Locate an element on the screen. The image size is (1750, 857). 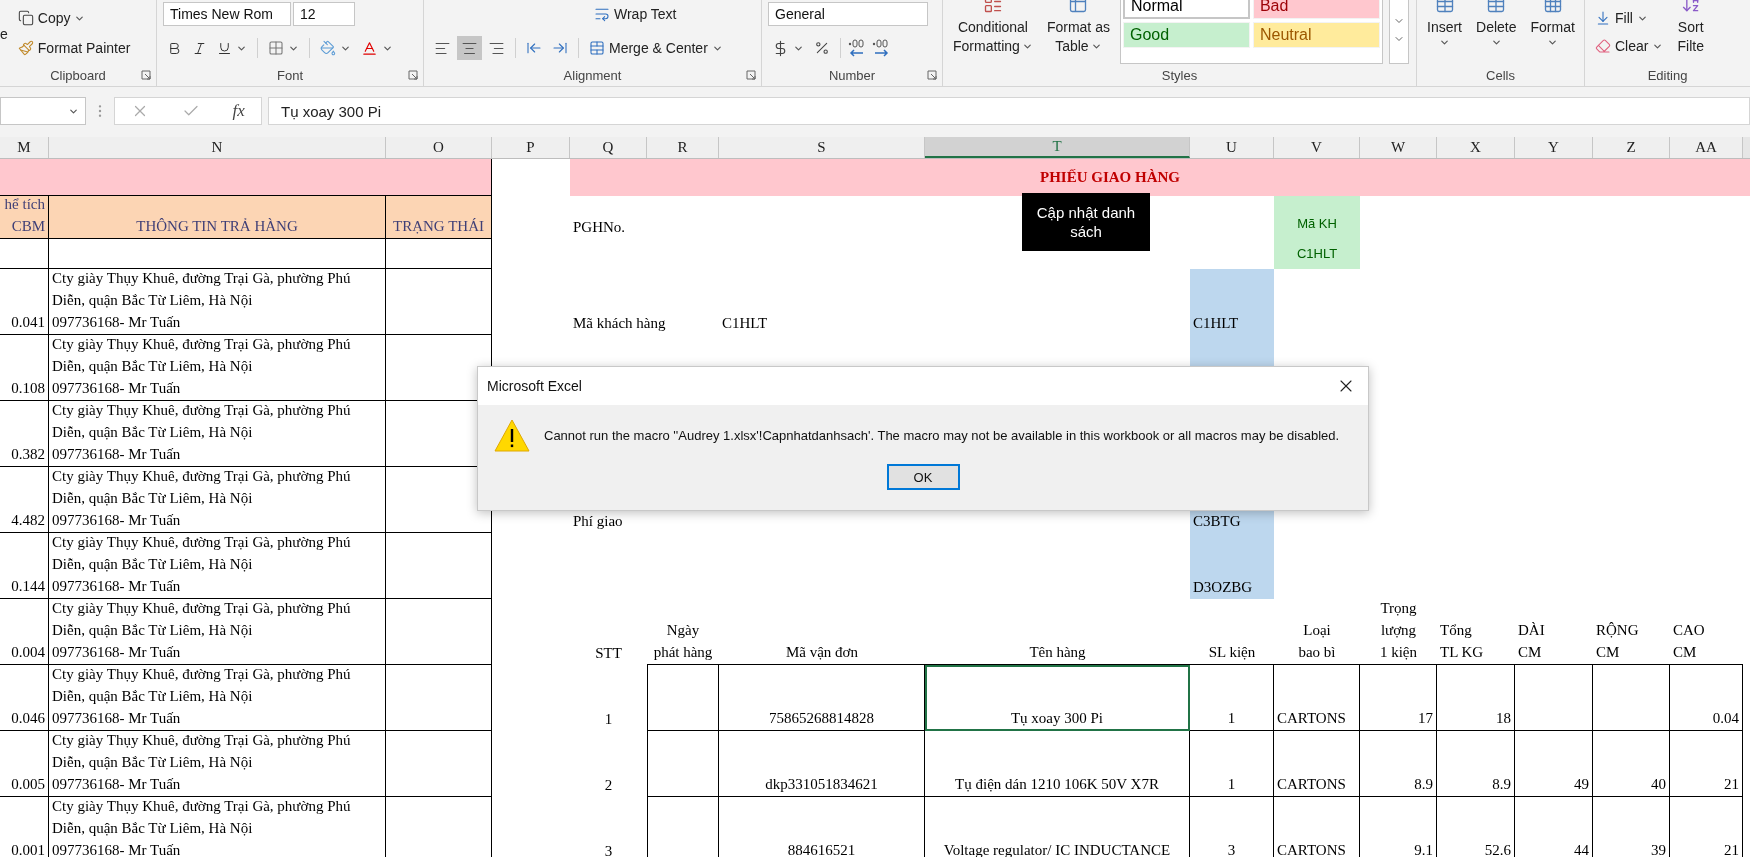
table-cell: 0.005 is located at coordinates (24, 764).